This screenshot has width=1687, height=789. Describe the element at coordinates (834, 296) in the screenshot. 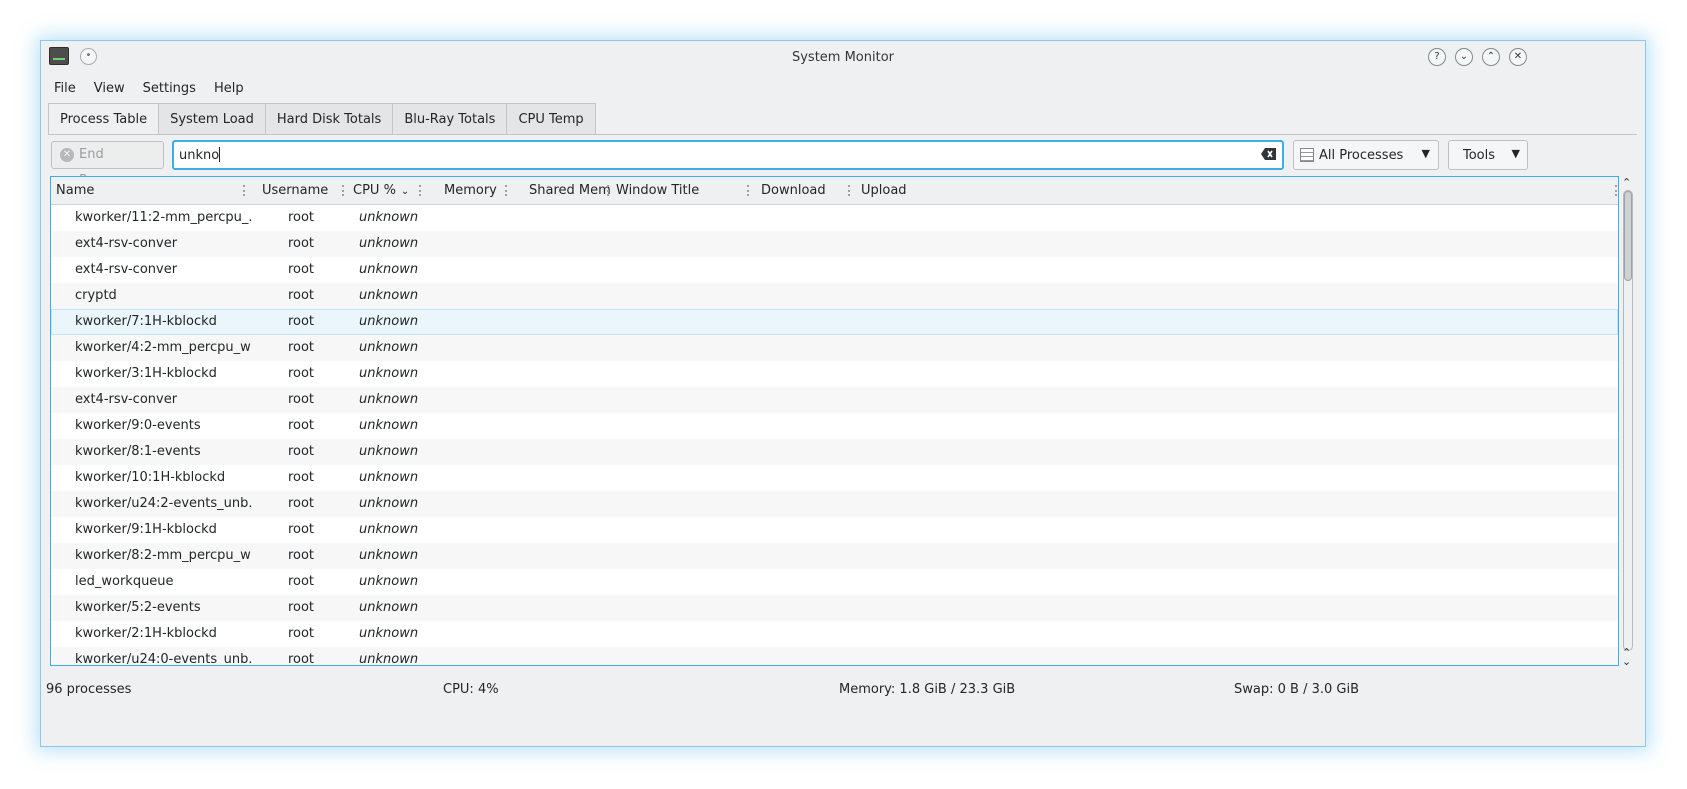

I see `table-row: cryptd root unknown` at that location.